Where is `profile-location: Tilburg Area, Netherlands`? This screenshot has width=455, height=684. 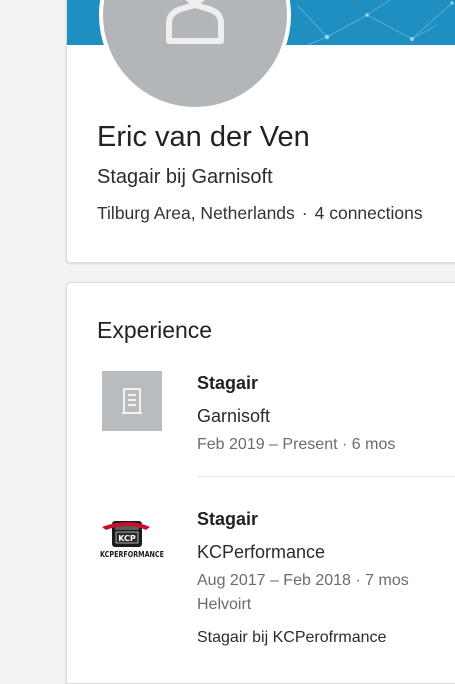 profile-location: Tilburg Area, Netherlands is located at coordinates (196, 213).